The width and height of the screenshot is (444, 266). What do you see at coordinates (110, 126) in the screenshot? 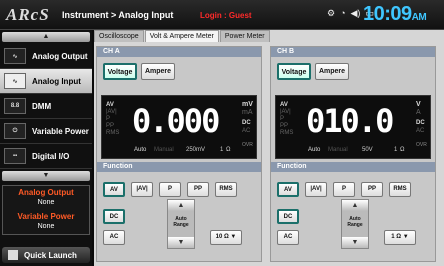
I see `display-label-pp: PP` at bounding box center [110, 126].